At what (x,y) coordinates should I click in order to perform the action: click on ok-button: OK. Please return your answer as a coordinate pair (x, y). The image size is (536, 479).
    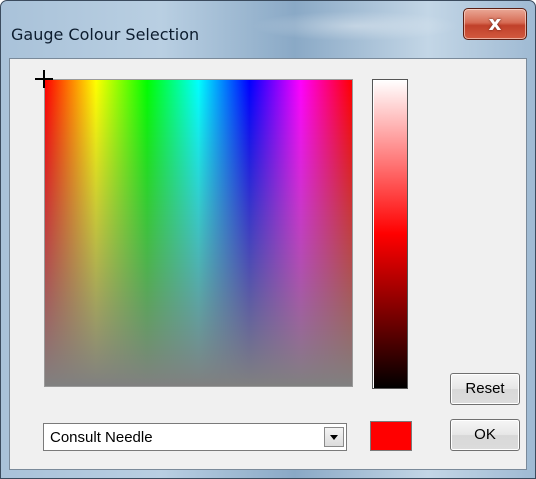
    Looking at the image, I should click on (485, 435).